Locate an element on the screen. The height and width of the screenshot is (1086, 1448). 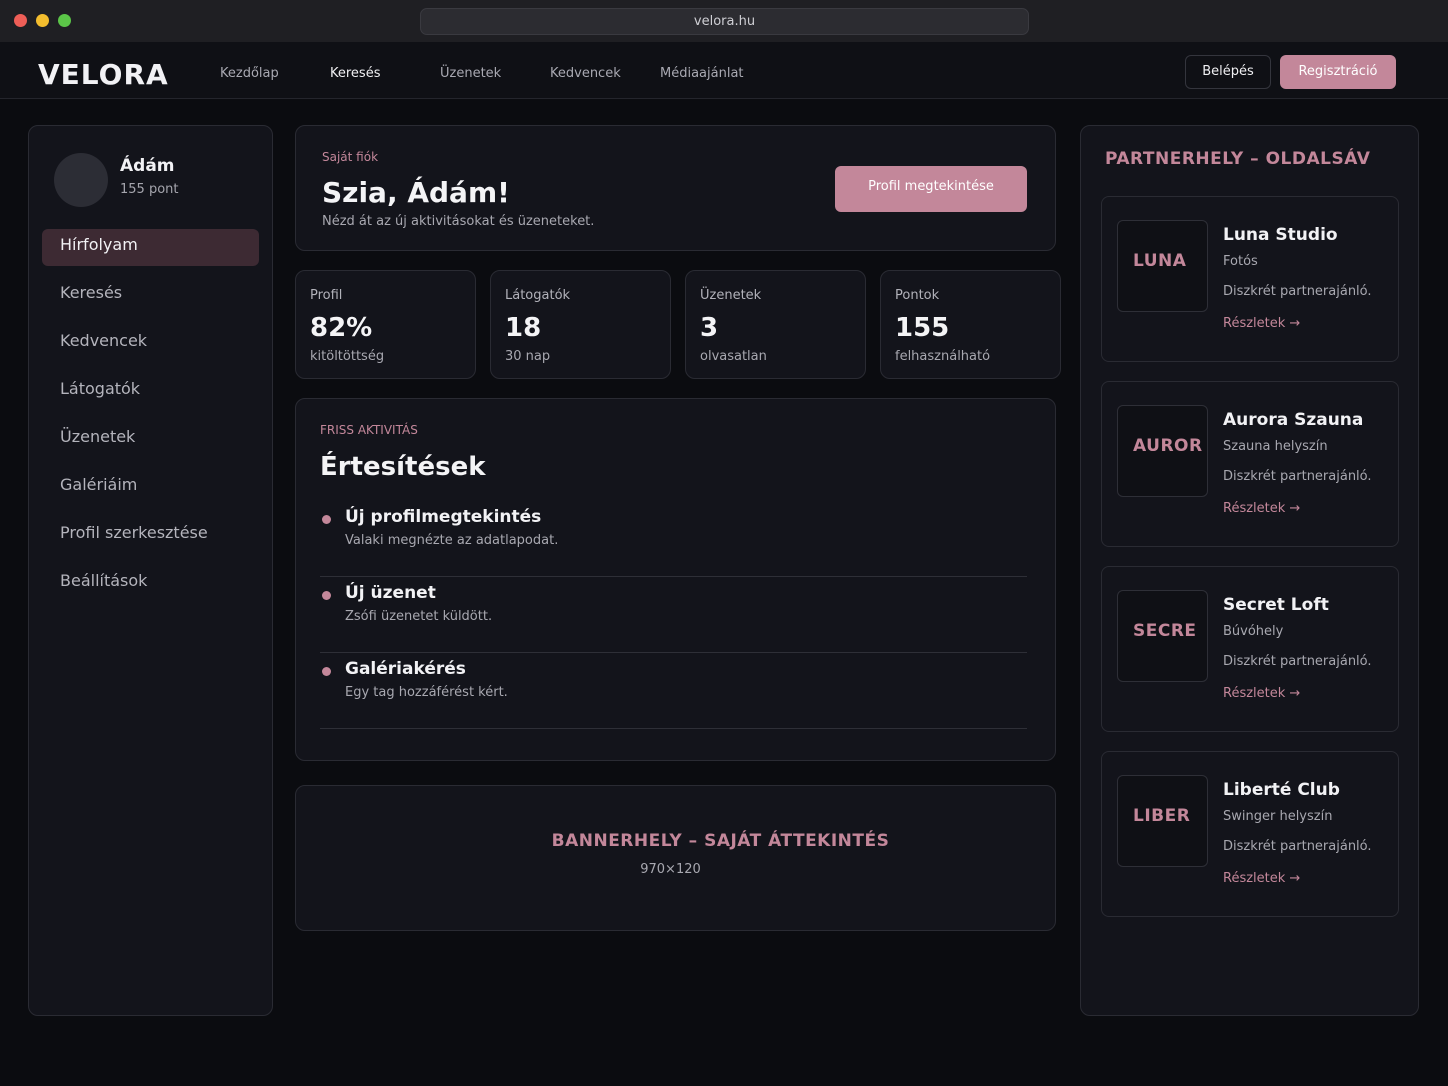
stat-sub: 30 nap is located at coordinates (528, 356).